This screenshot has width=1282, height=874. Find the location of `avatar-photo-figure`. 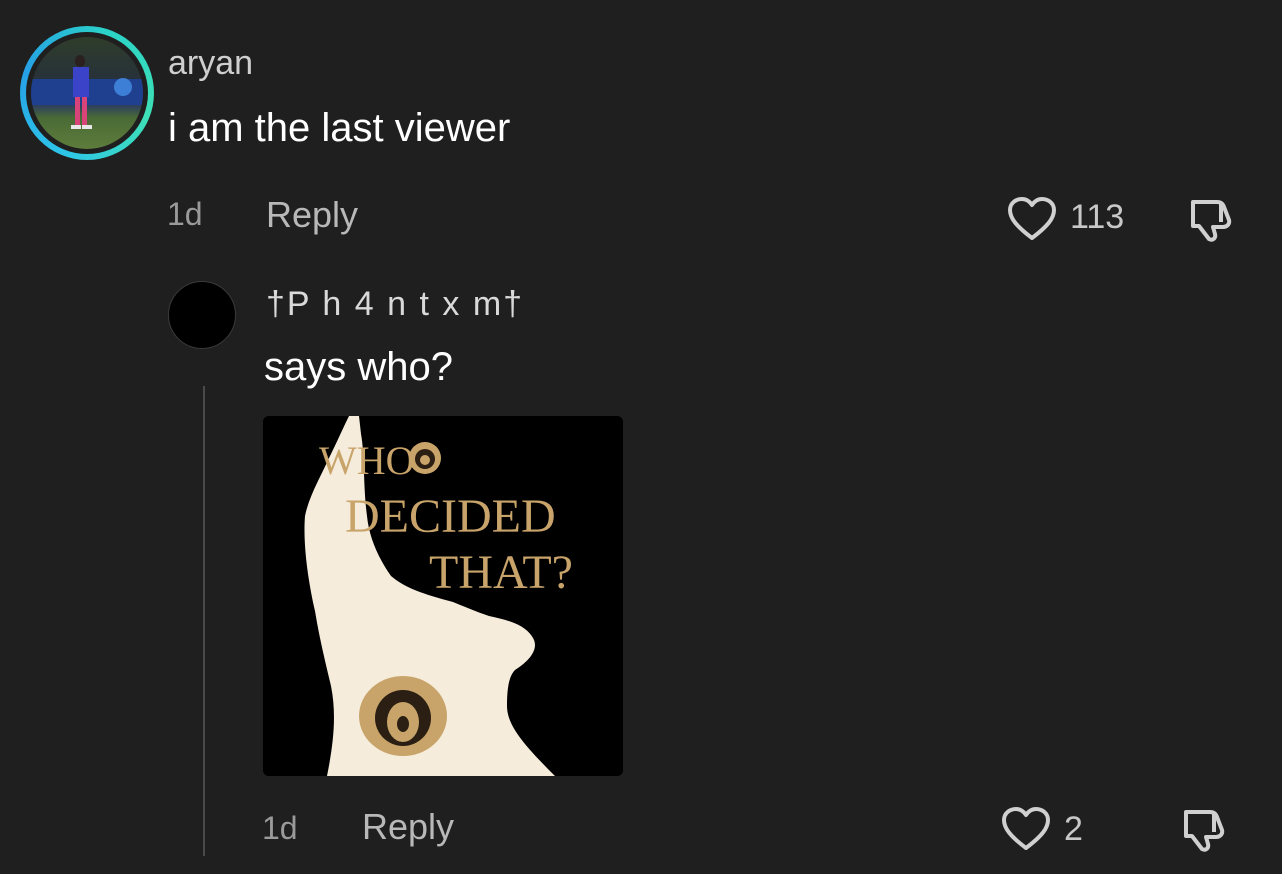

avatar-photo-figure is located at coordinates (87, 92).